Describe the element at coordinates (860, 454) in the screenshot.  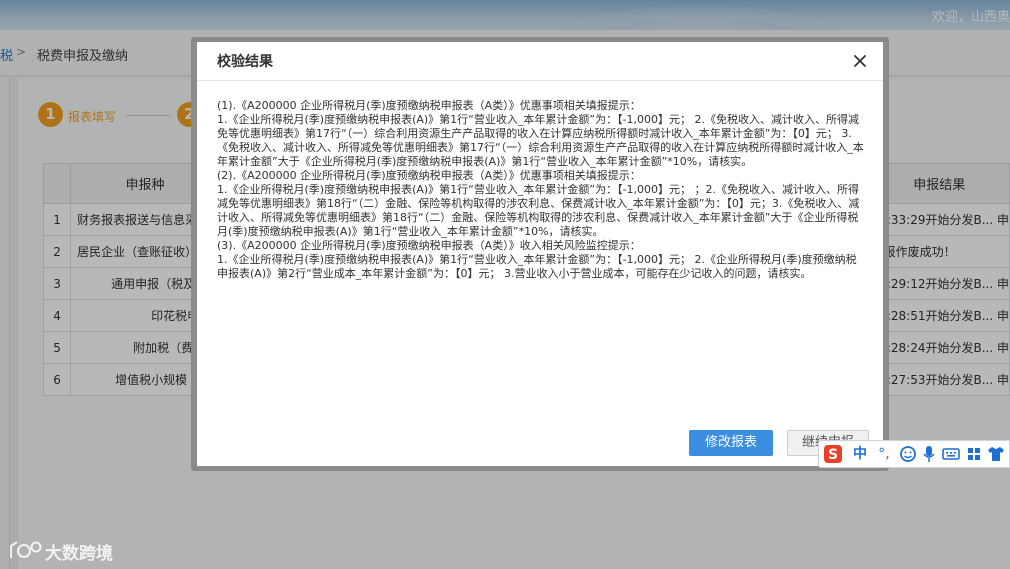
I see `ime-language-toggle: 中` at that location.